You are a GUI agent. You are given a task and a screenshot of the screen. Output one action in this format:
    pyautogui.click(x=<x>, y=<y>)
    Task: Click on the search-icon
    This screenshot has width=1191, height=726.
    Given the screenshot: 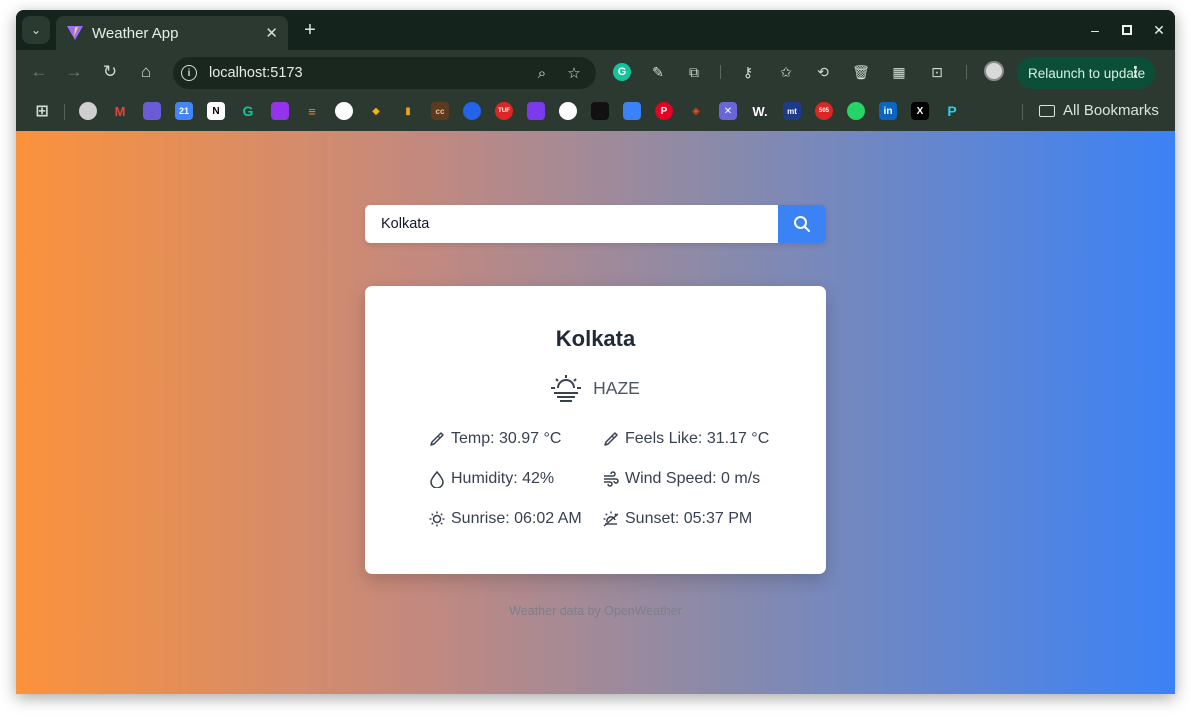 What is the action you would take?
    pyautogui.click(x=802, y=224)
    